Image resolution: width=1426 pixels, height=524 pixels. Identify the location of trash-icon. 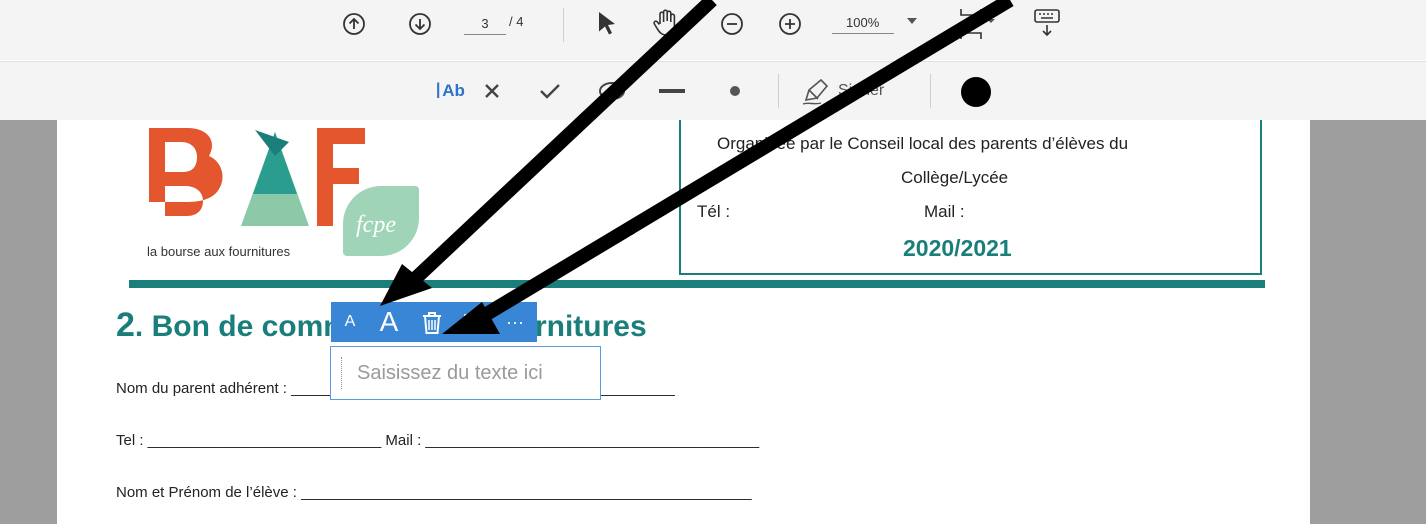
(432, 323).